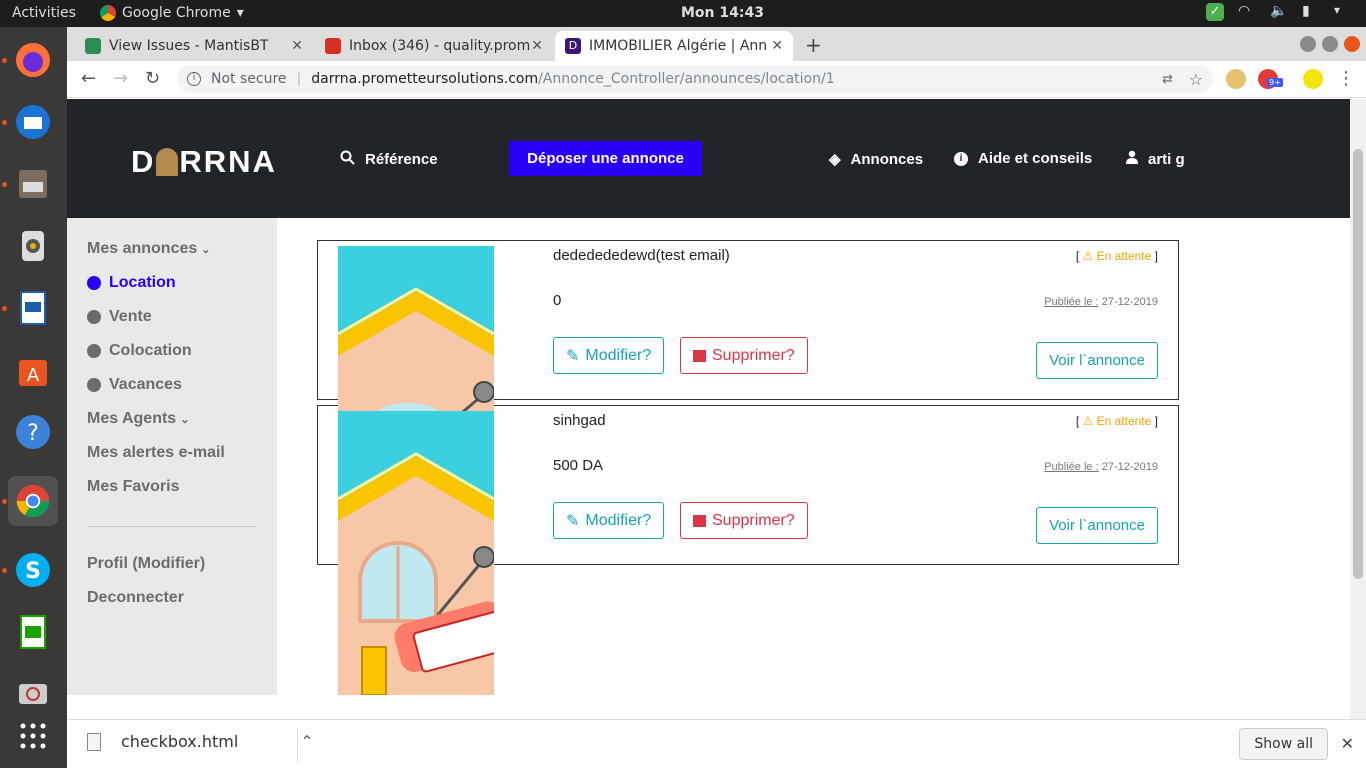 The width and height of the screenshot is (1366, 768). What do you see at coordinates (93, 46) in the screenshot?
I see `mantis-favicon-icon` at bounding box center [93, 46].